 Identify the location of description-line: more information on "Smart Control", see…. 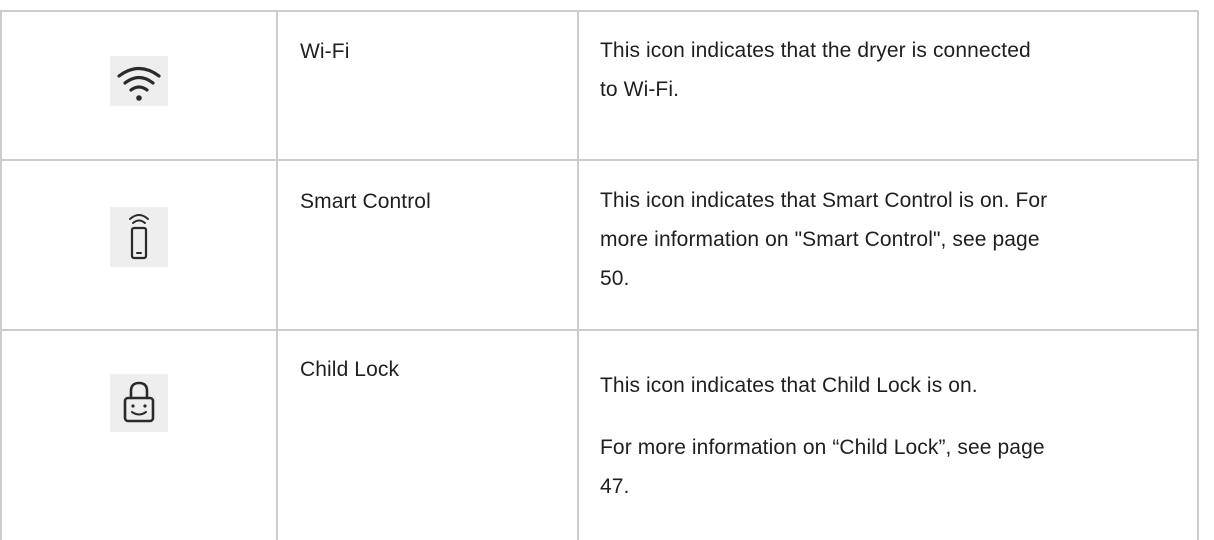
(820, 239).